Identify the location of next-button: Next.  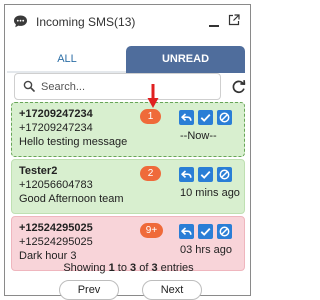
(172, 290).